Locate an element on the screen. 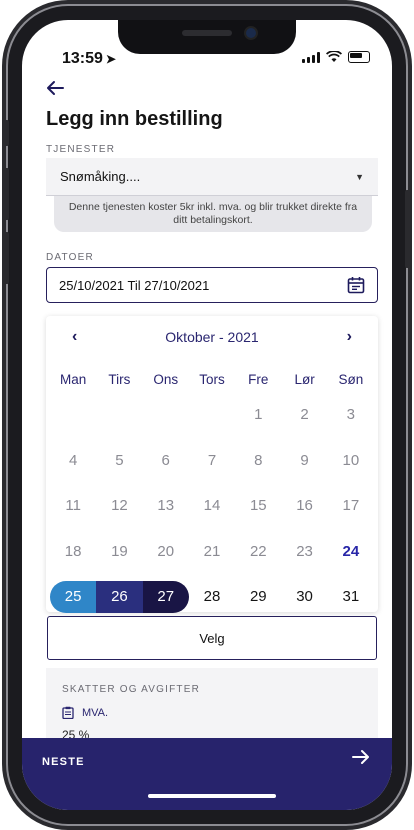 This screenshot has height=830, width=414. phone-volume-up is located at coordinates (6, 194).